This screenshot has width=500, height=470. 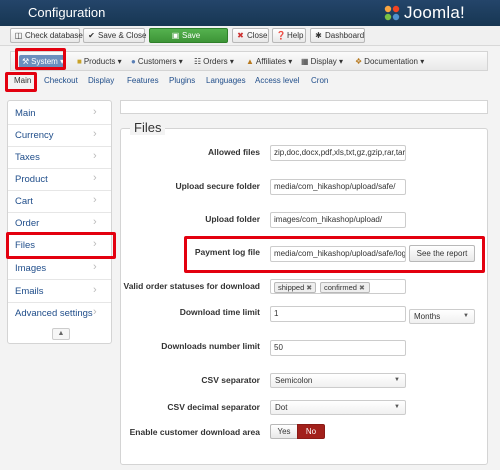 I want to click on menu-display-label: Display, so click(x=323, y=61).